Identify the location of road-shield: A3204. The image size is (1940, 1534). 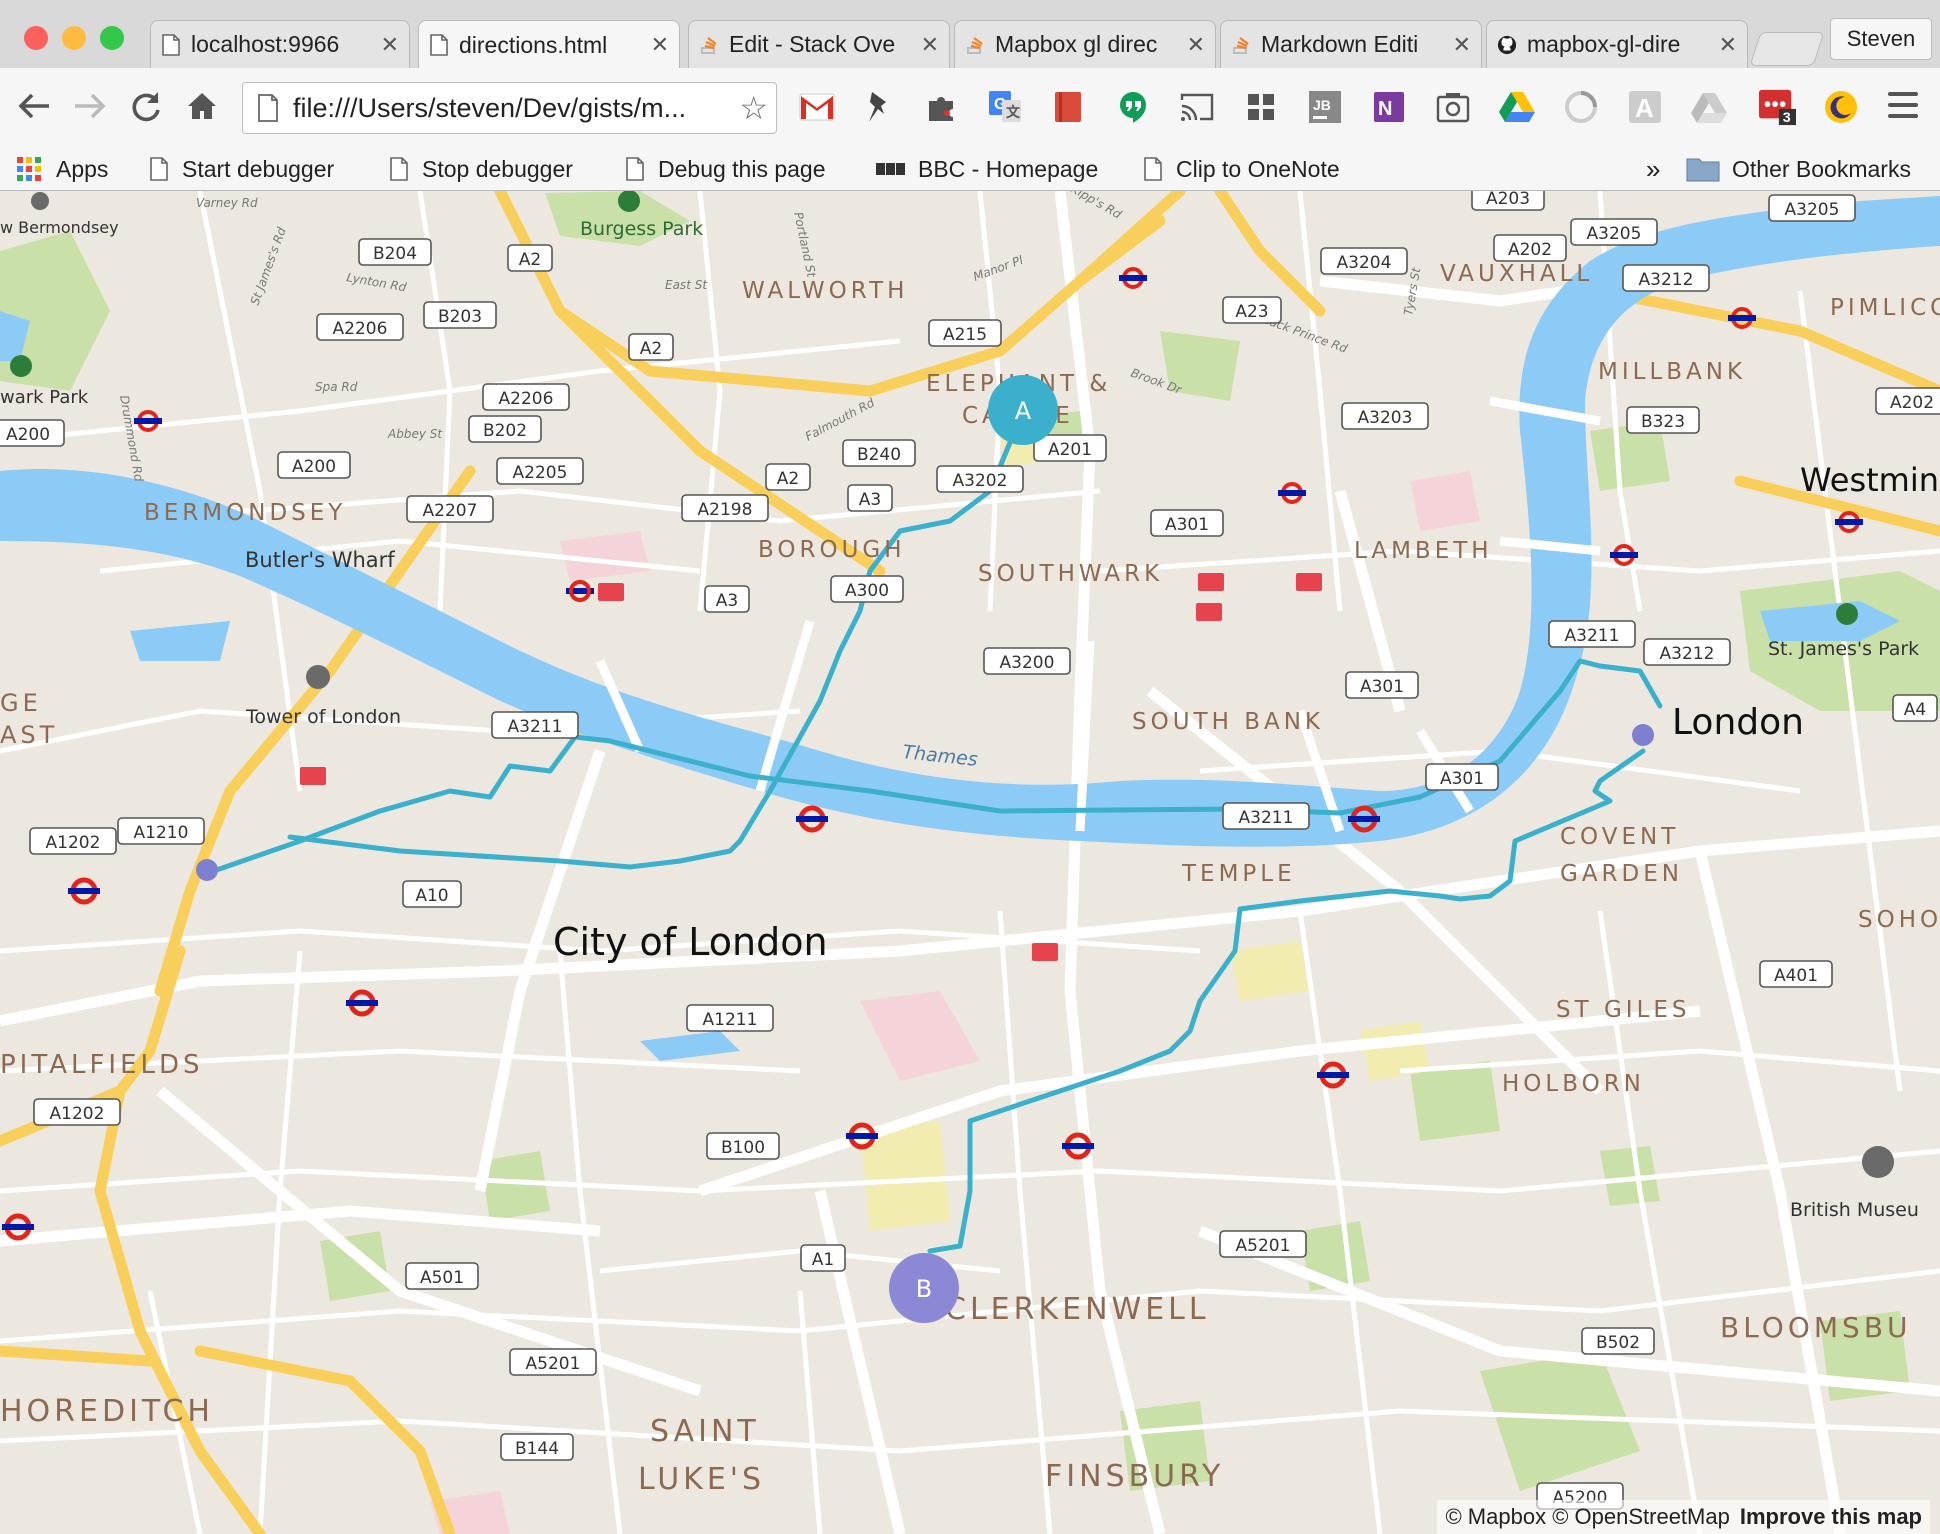
(1364, 261).